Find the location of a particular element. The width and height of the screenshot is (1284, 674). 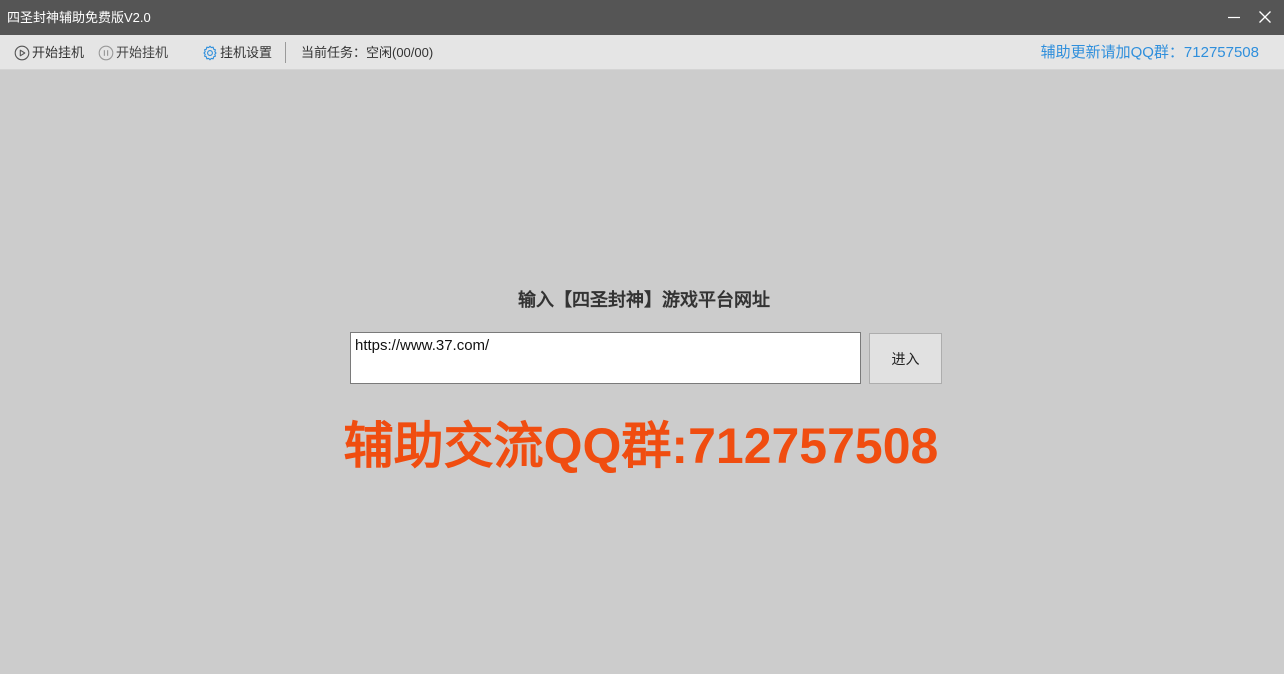

task-status: 当前任务：空闲(00/00) is located at coordinates (367, 52).